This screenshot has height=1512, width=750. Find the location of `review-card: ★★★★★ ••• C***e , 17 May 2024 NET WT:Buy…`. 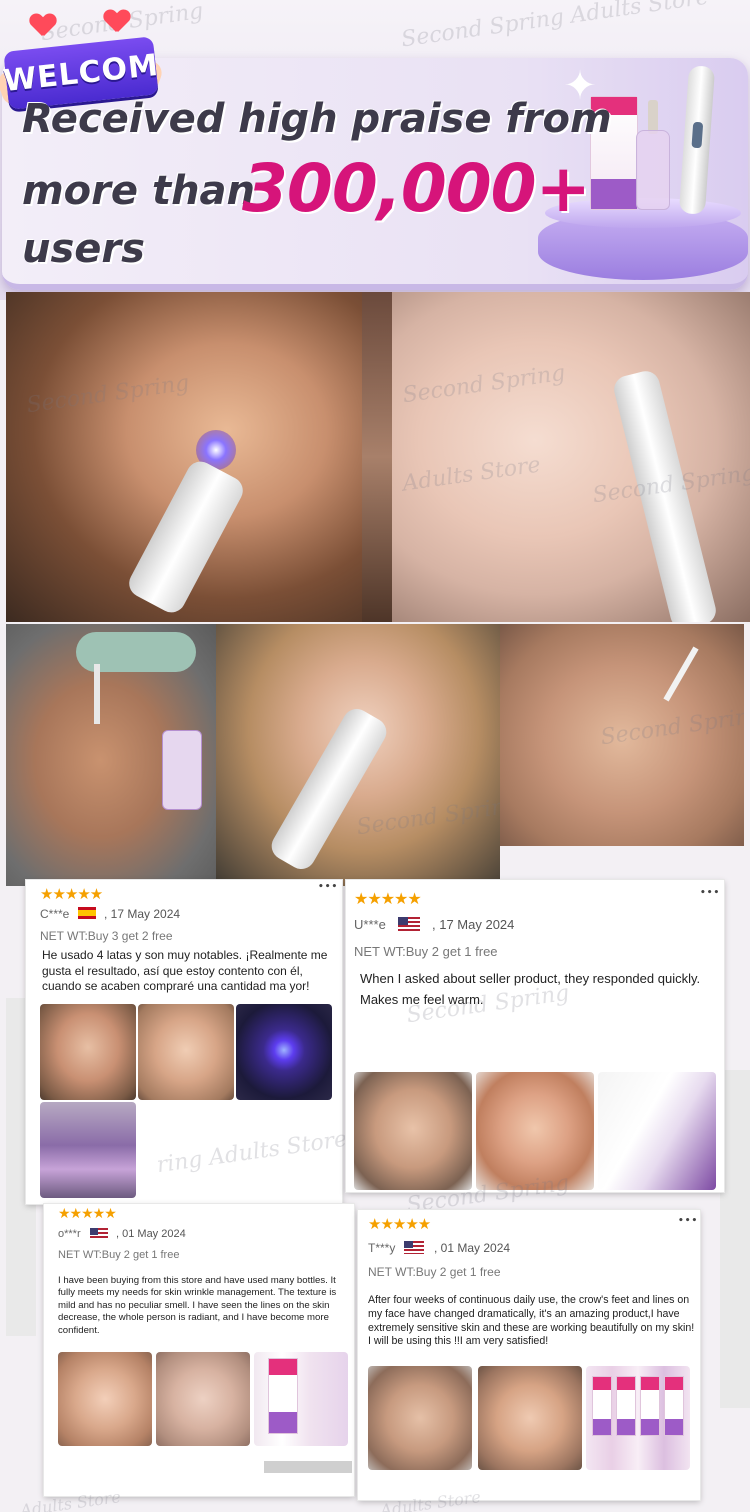

review-card: ★★★★★ ••• C***e , 17 May 2024 NET WT:Buy… is located at coordinates (187, 1042).